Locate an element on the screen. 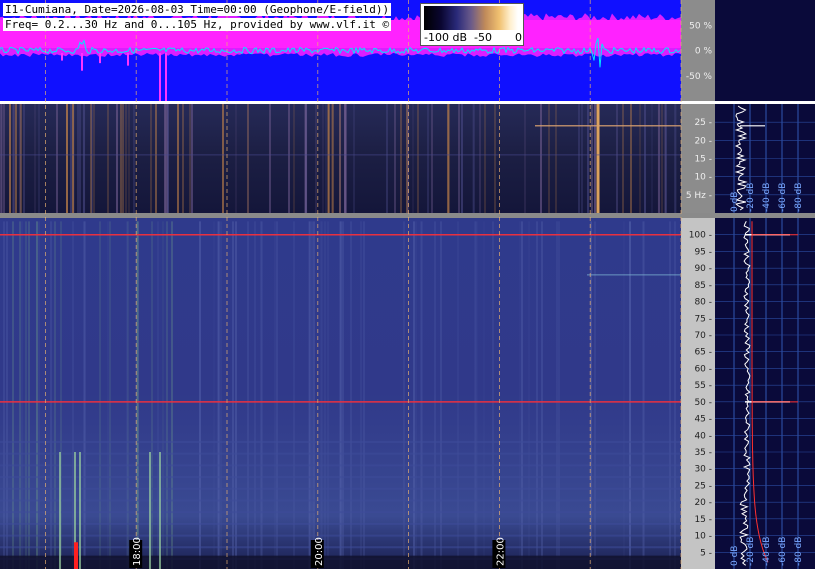 This screenshot has height=569, width=815. side-hi-panel is located at coordinates (765, 393).